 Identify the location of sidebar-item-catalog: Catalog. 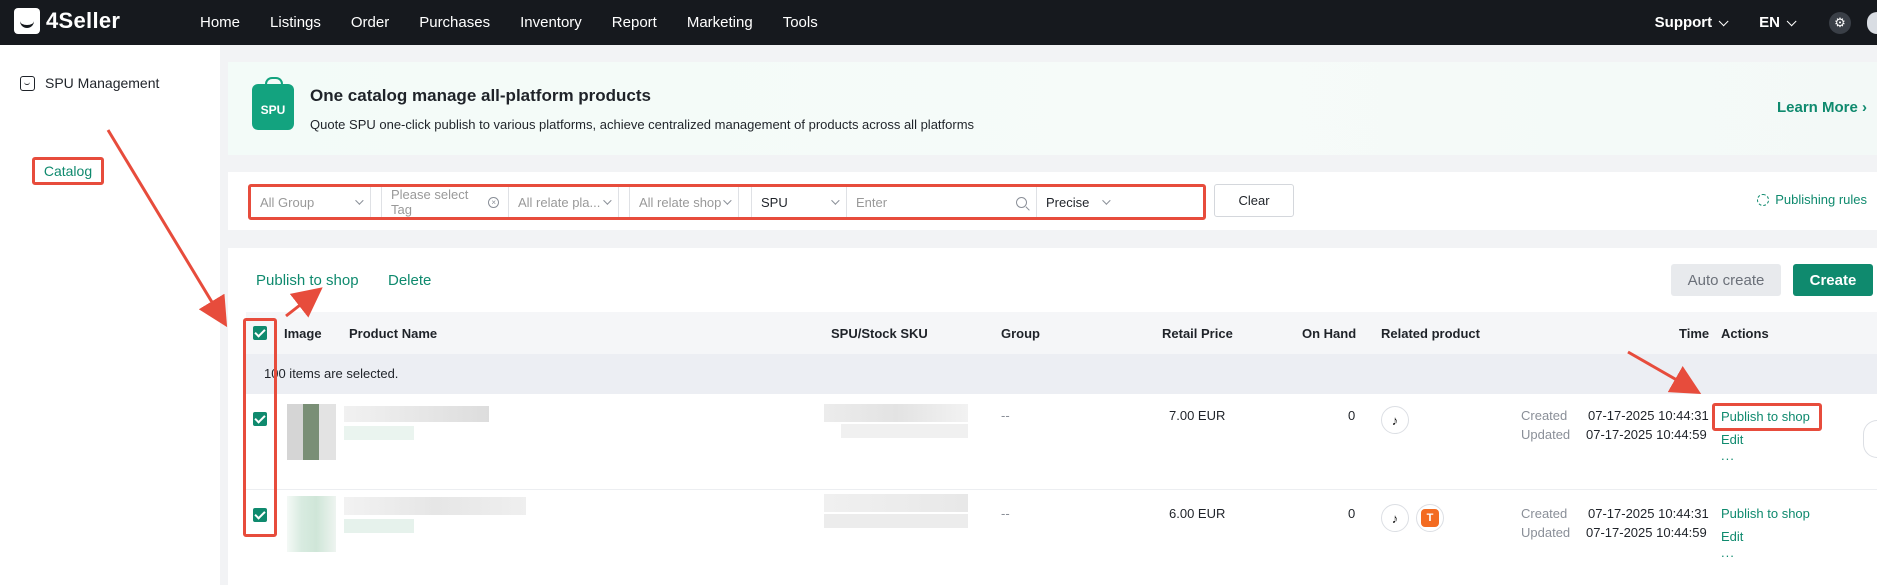
(68, 171).